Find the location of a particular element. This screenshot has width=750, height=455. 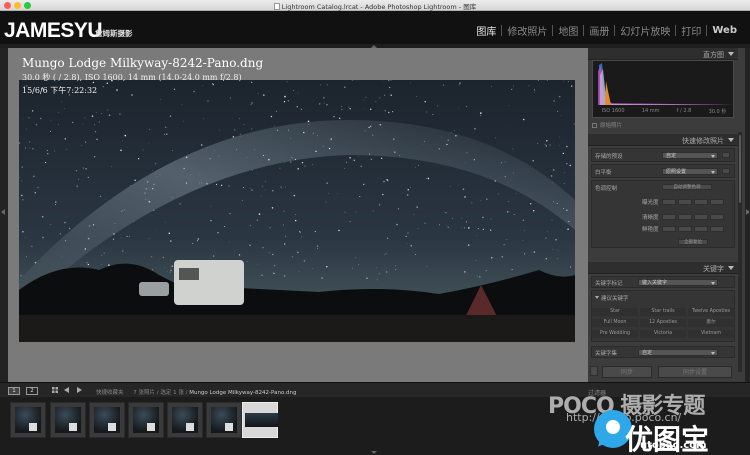

grid-view-icon is located at coordinates (55, 390).